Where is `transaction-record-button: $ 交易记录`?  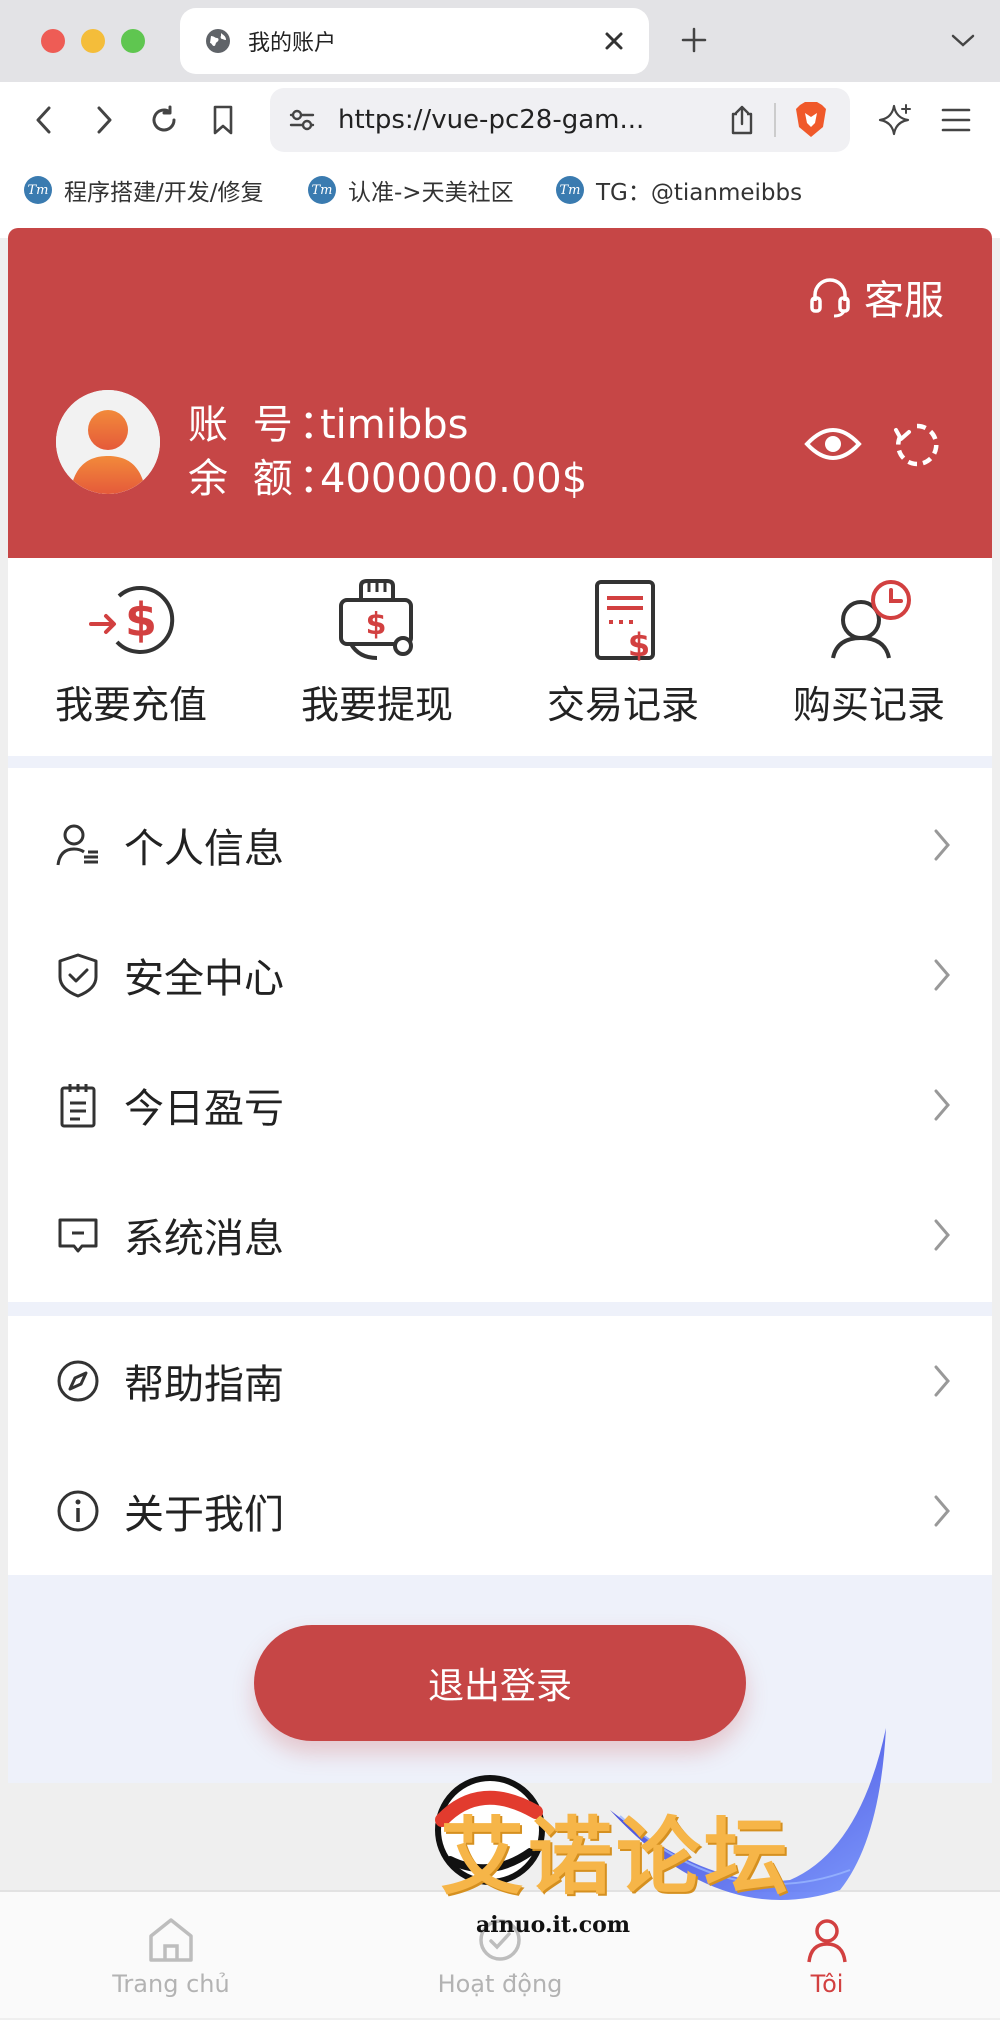
transaction-record-button: $ 交易记录 is located at coordinates (623, 663).